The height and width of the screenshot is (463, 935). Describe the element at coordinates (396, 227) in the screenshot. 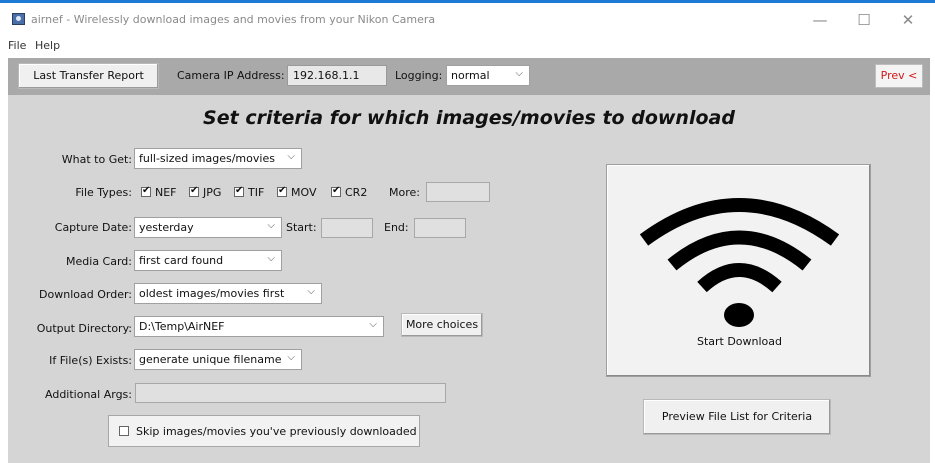

I see `end-label: End:` at that location.